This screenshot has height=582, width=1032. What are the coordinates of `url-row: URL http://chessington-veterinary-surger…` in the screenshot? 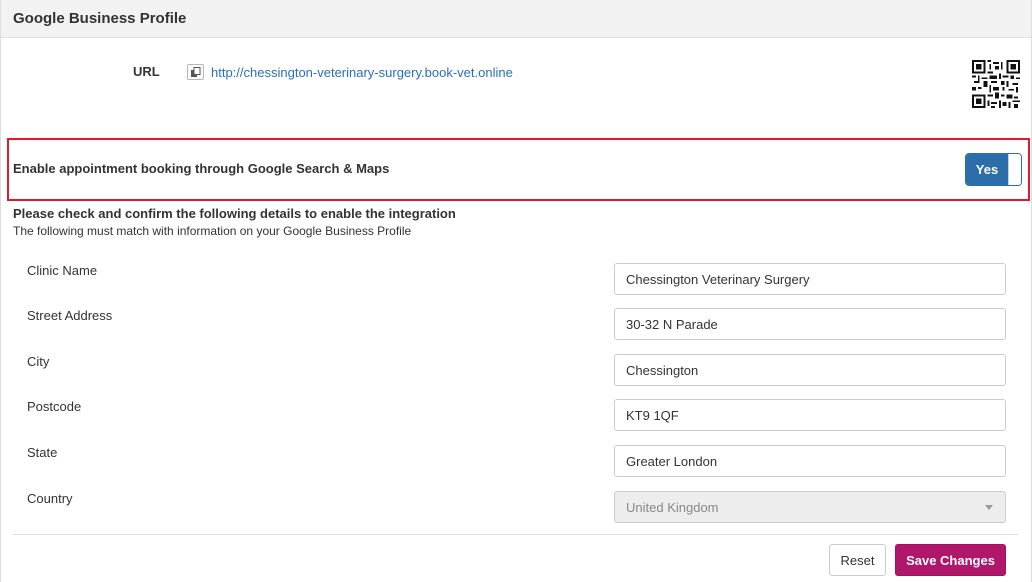 It's located at (516, 78).